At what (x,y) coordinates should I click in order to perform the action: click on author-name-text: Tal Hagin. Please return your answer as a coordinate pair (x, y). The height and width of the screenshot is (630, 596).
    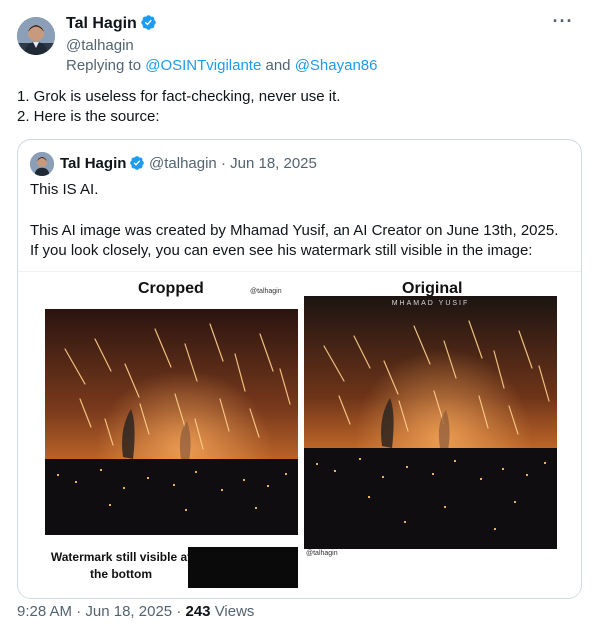
    Looking at the image, I should click on (101, 23).